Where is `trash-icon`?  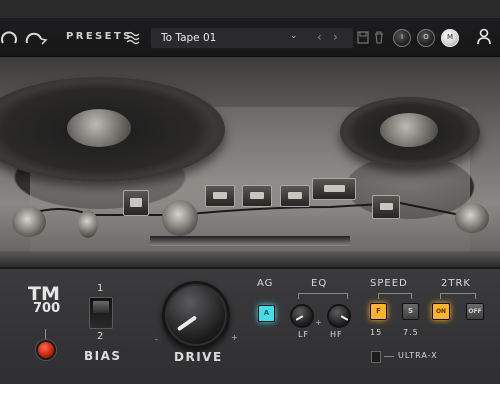 trash-icon is located at coordinates (379, 38).